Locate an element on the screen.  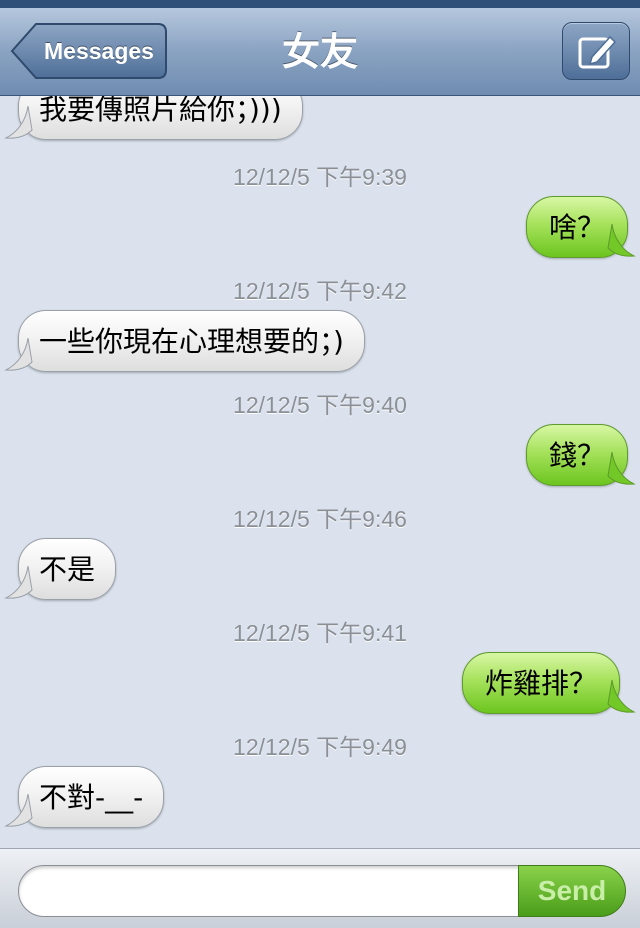
timestamp: 12/12/5 下午9:46 is located at coordinates (320, 519).